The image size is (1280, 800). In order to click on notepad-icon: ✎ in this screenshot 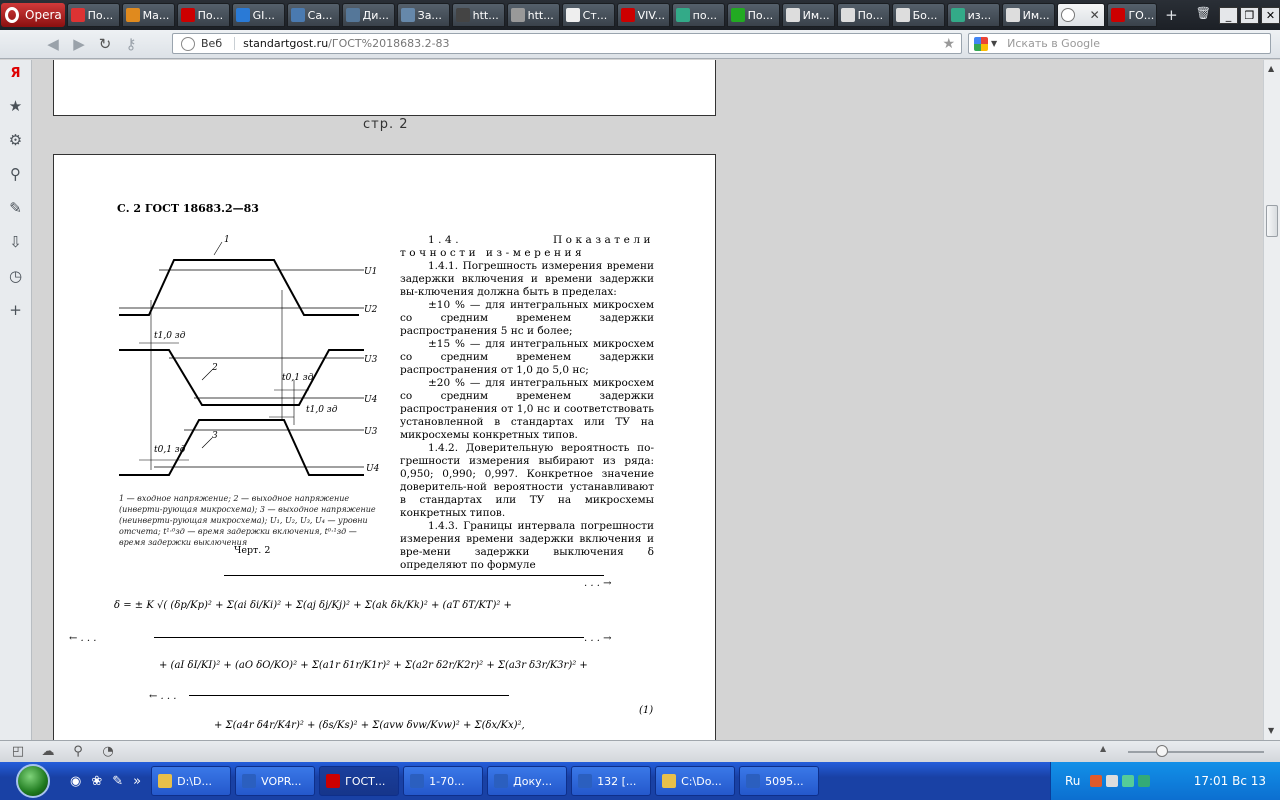, I will do `click(117, 781)`.